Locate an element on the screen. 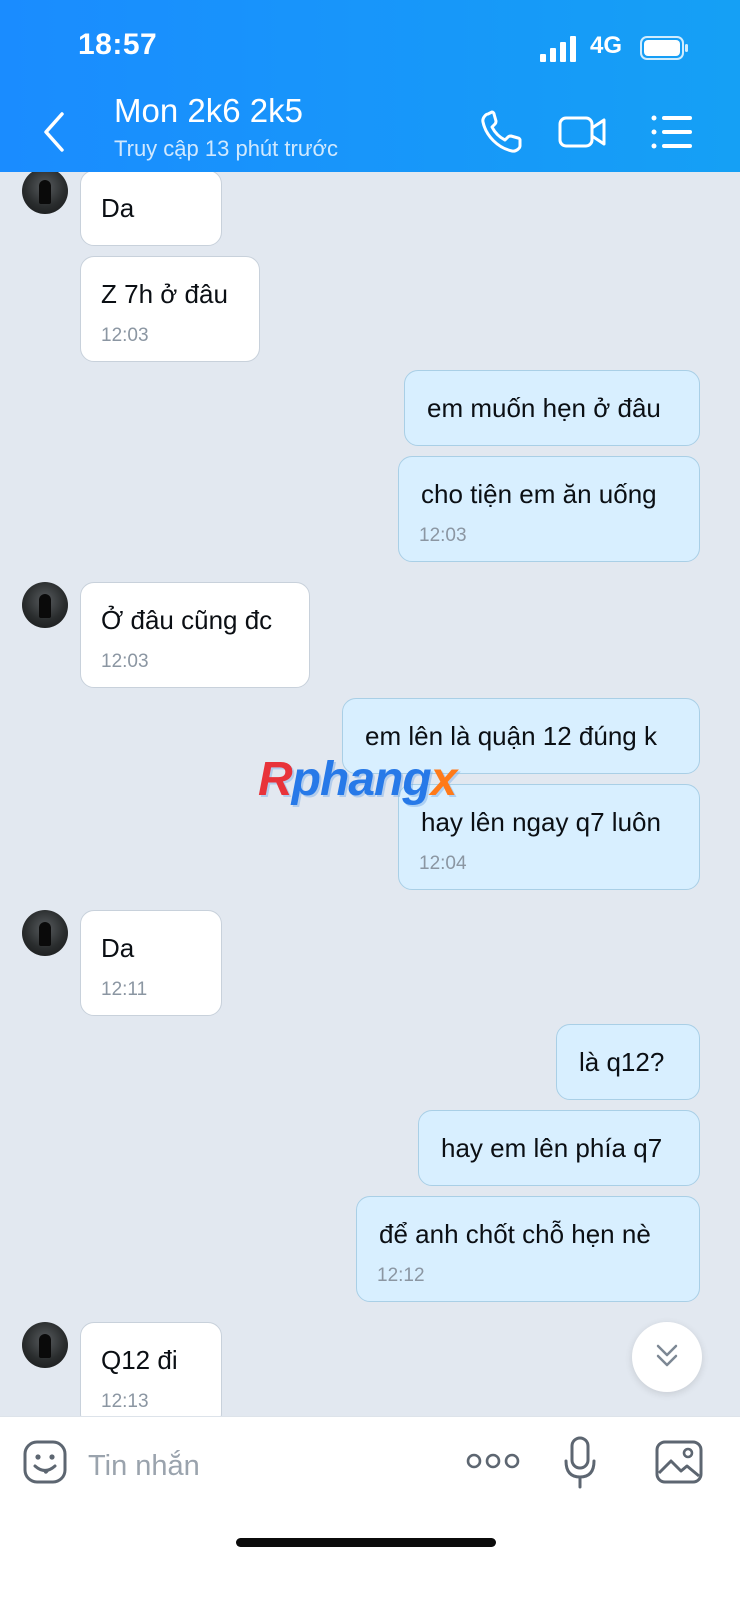  message-text: hay em lên phía q7 is located at coordinates (552, 1148).